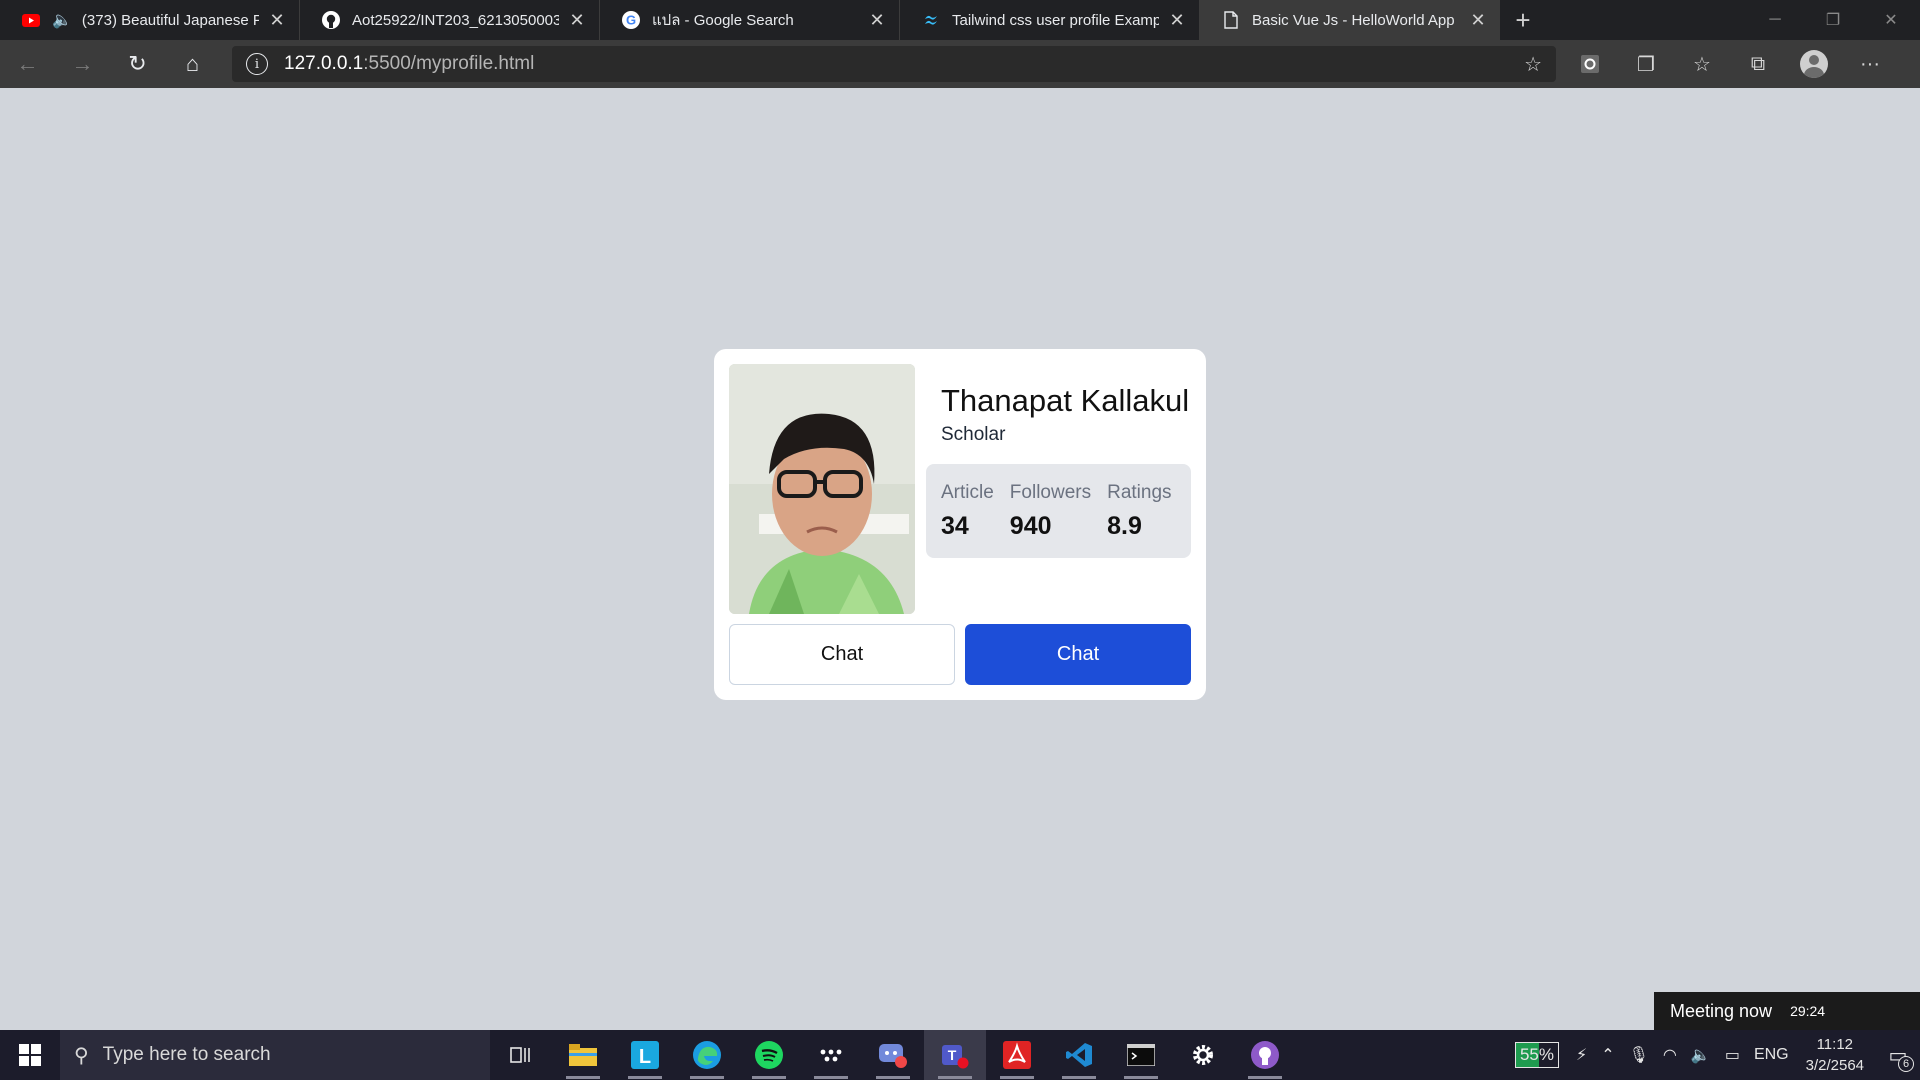 The width and height of the screenshot is (1920, 1080). I want to click on clock: 11:12 3/2/2564, so click(1835, 1055).